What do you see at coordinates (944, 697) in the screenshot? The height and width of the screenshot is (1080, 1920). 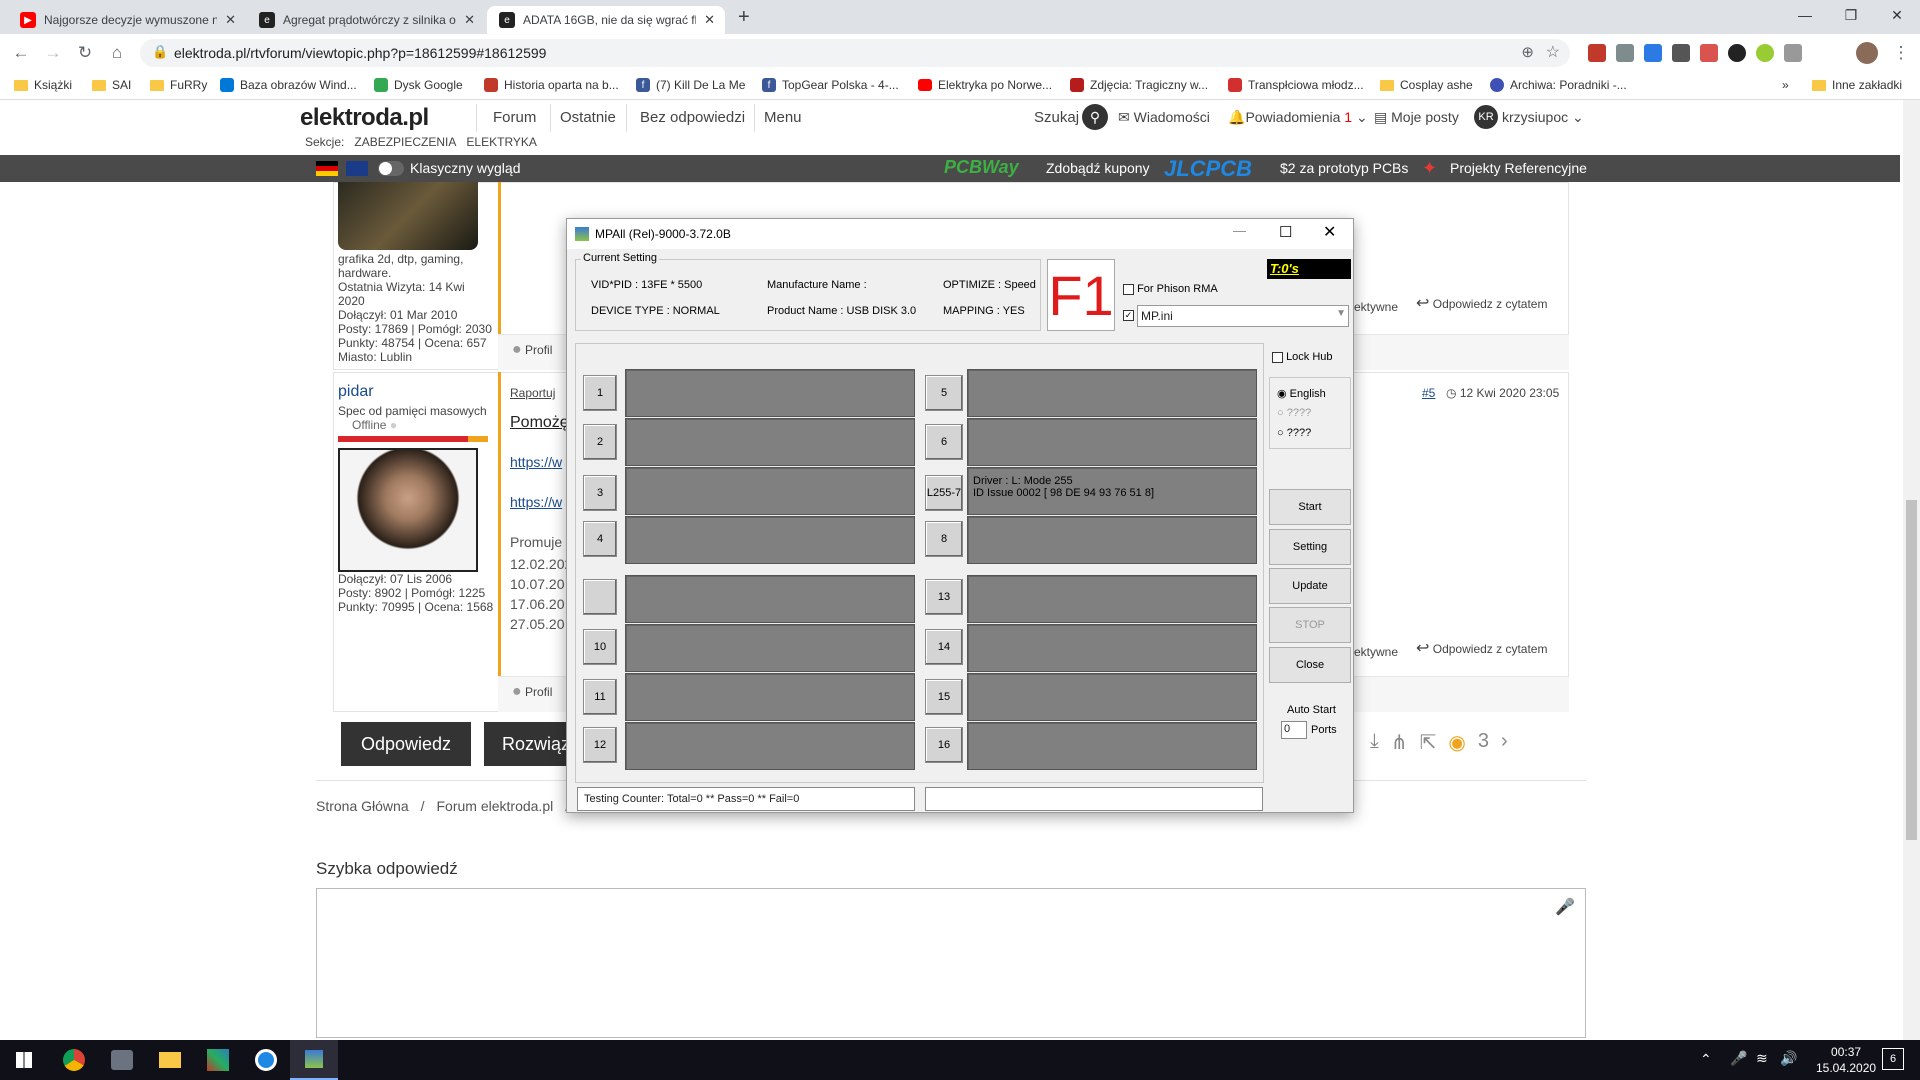 I see `port-button: 15` at bounding box center [944, 697].